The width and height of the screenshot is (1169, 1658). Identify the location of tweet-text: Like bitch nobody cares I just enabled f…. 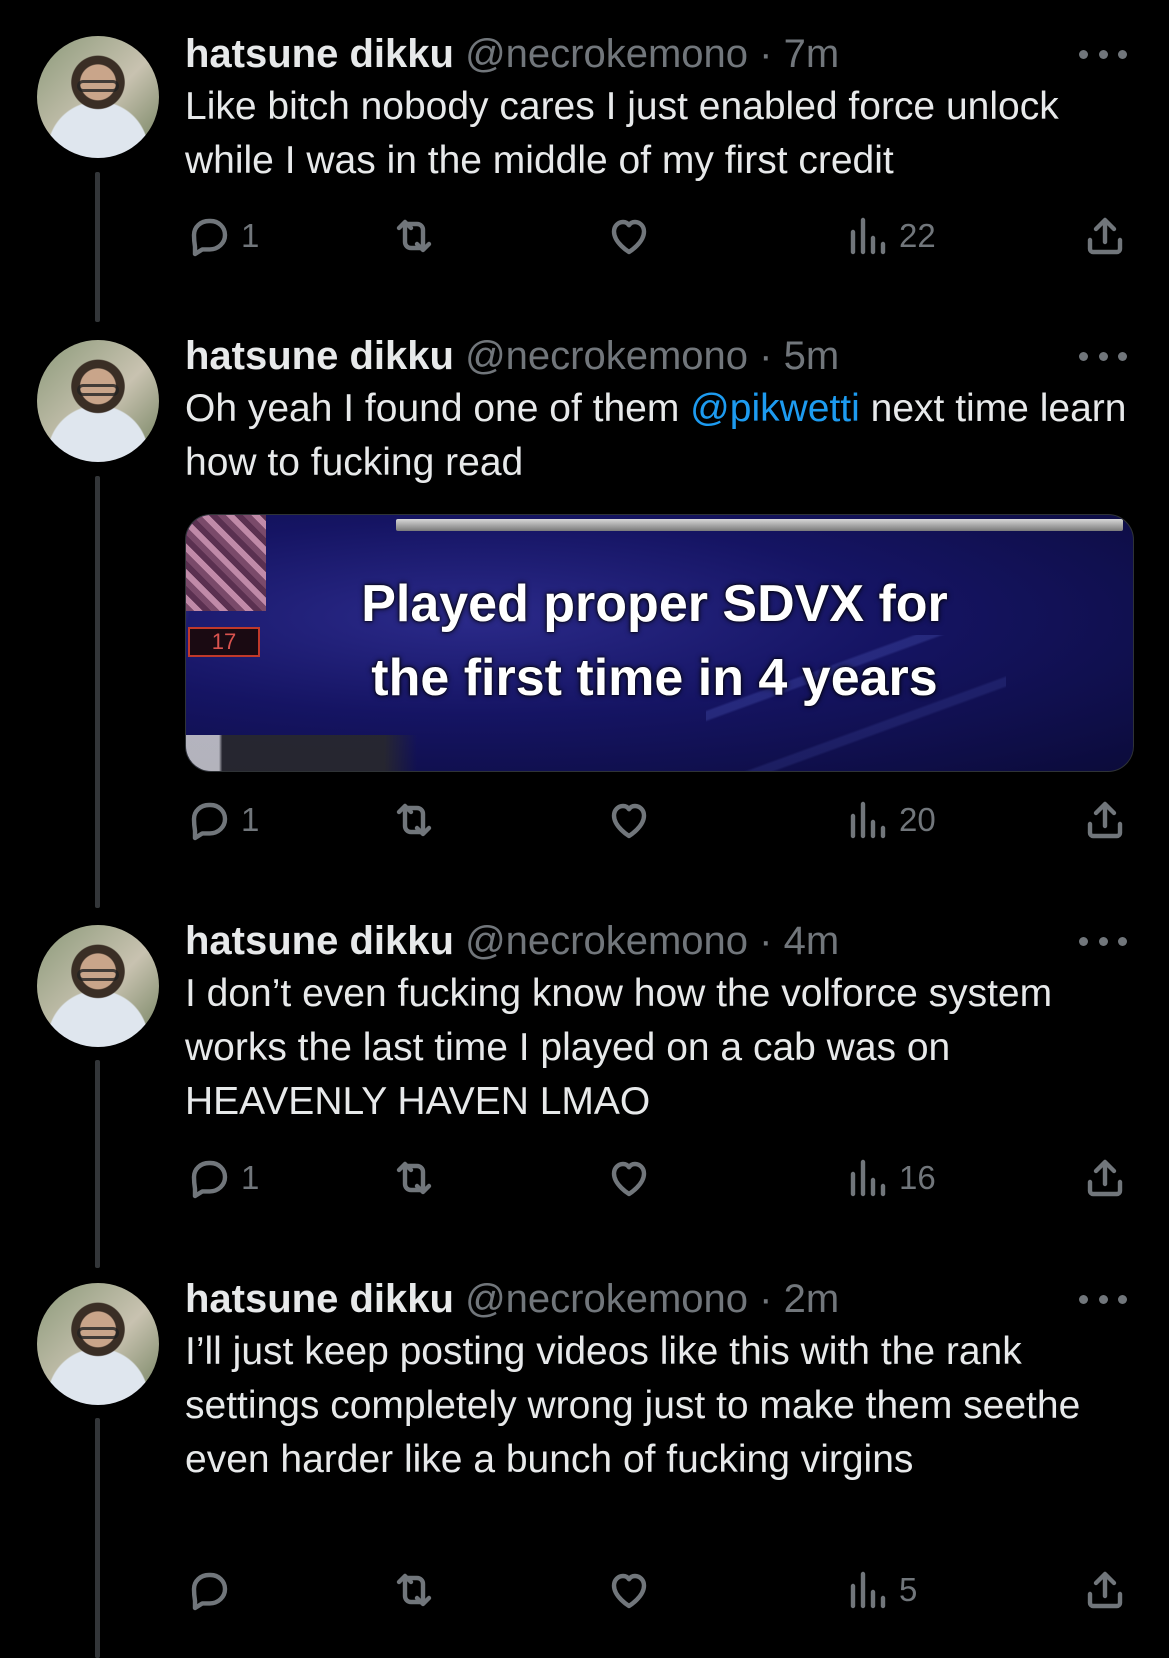
(622, 133).